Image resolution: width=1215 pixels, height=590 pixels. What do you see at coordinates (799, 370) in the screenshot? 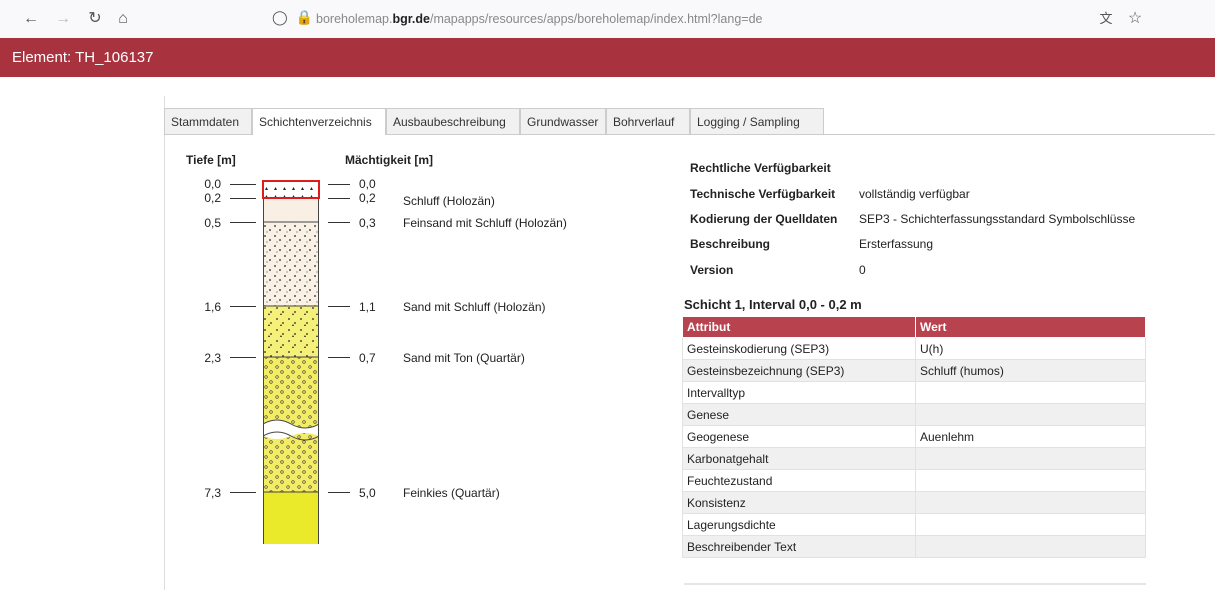
I see `attribute-cell: Gesteinsbezeichnung (SEP3)` at bounding box center [799, 370].